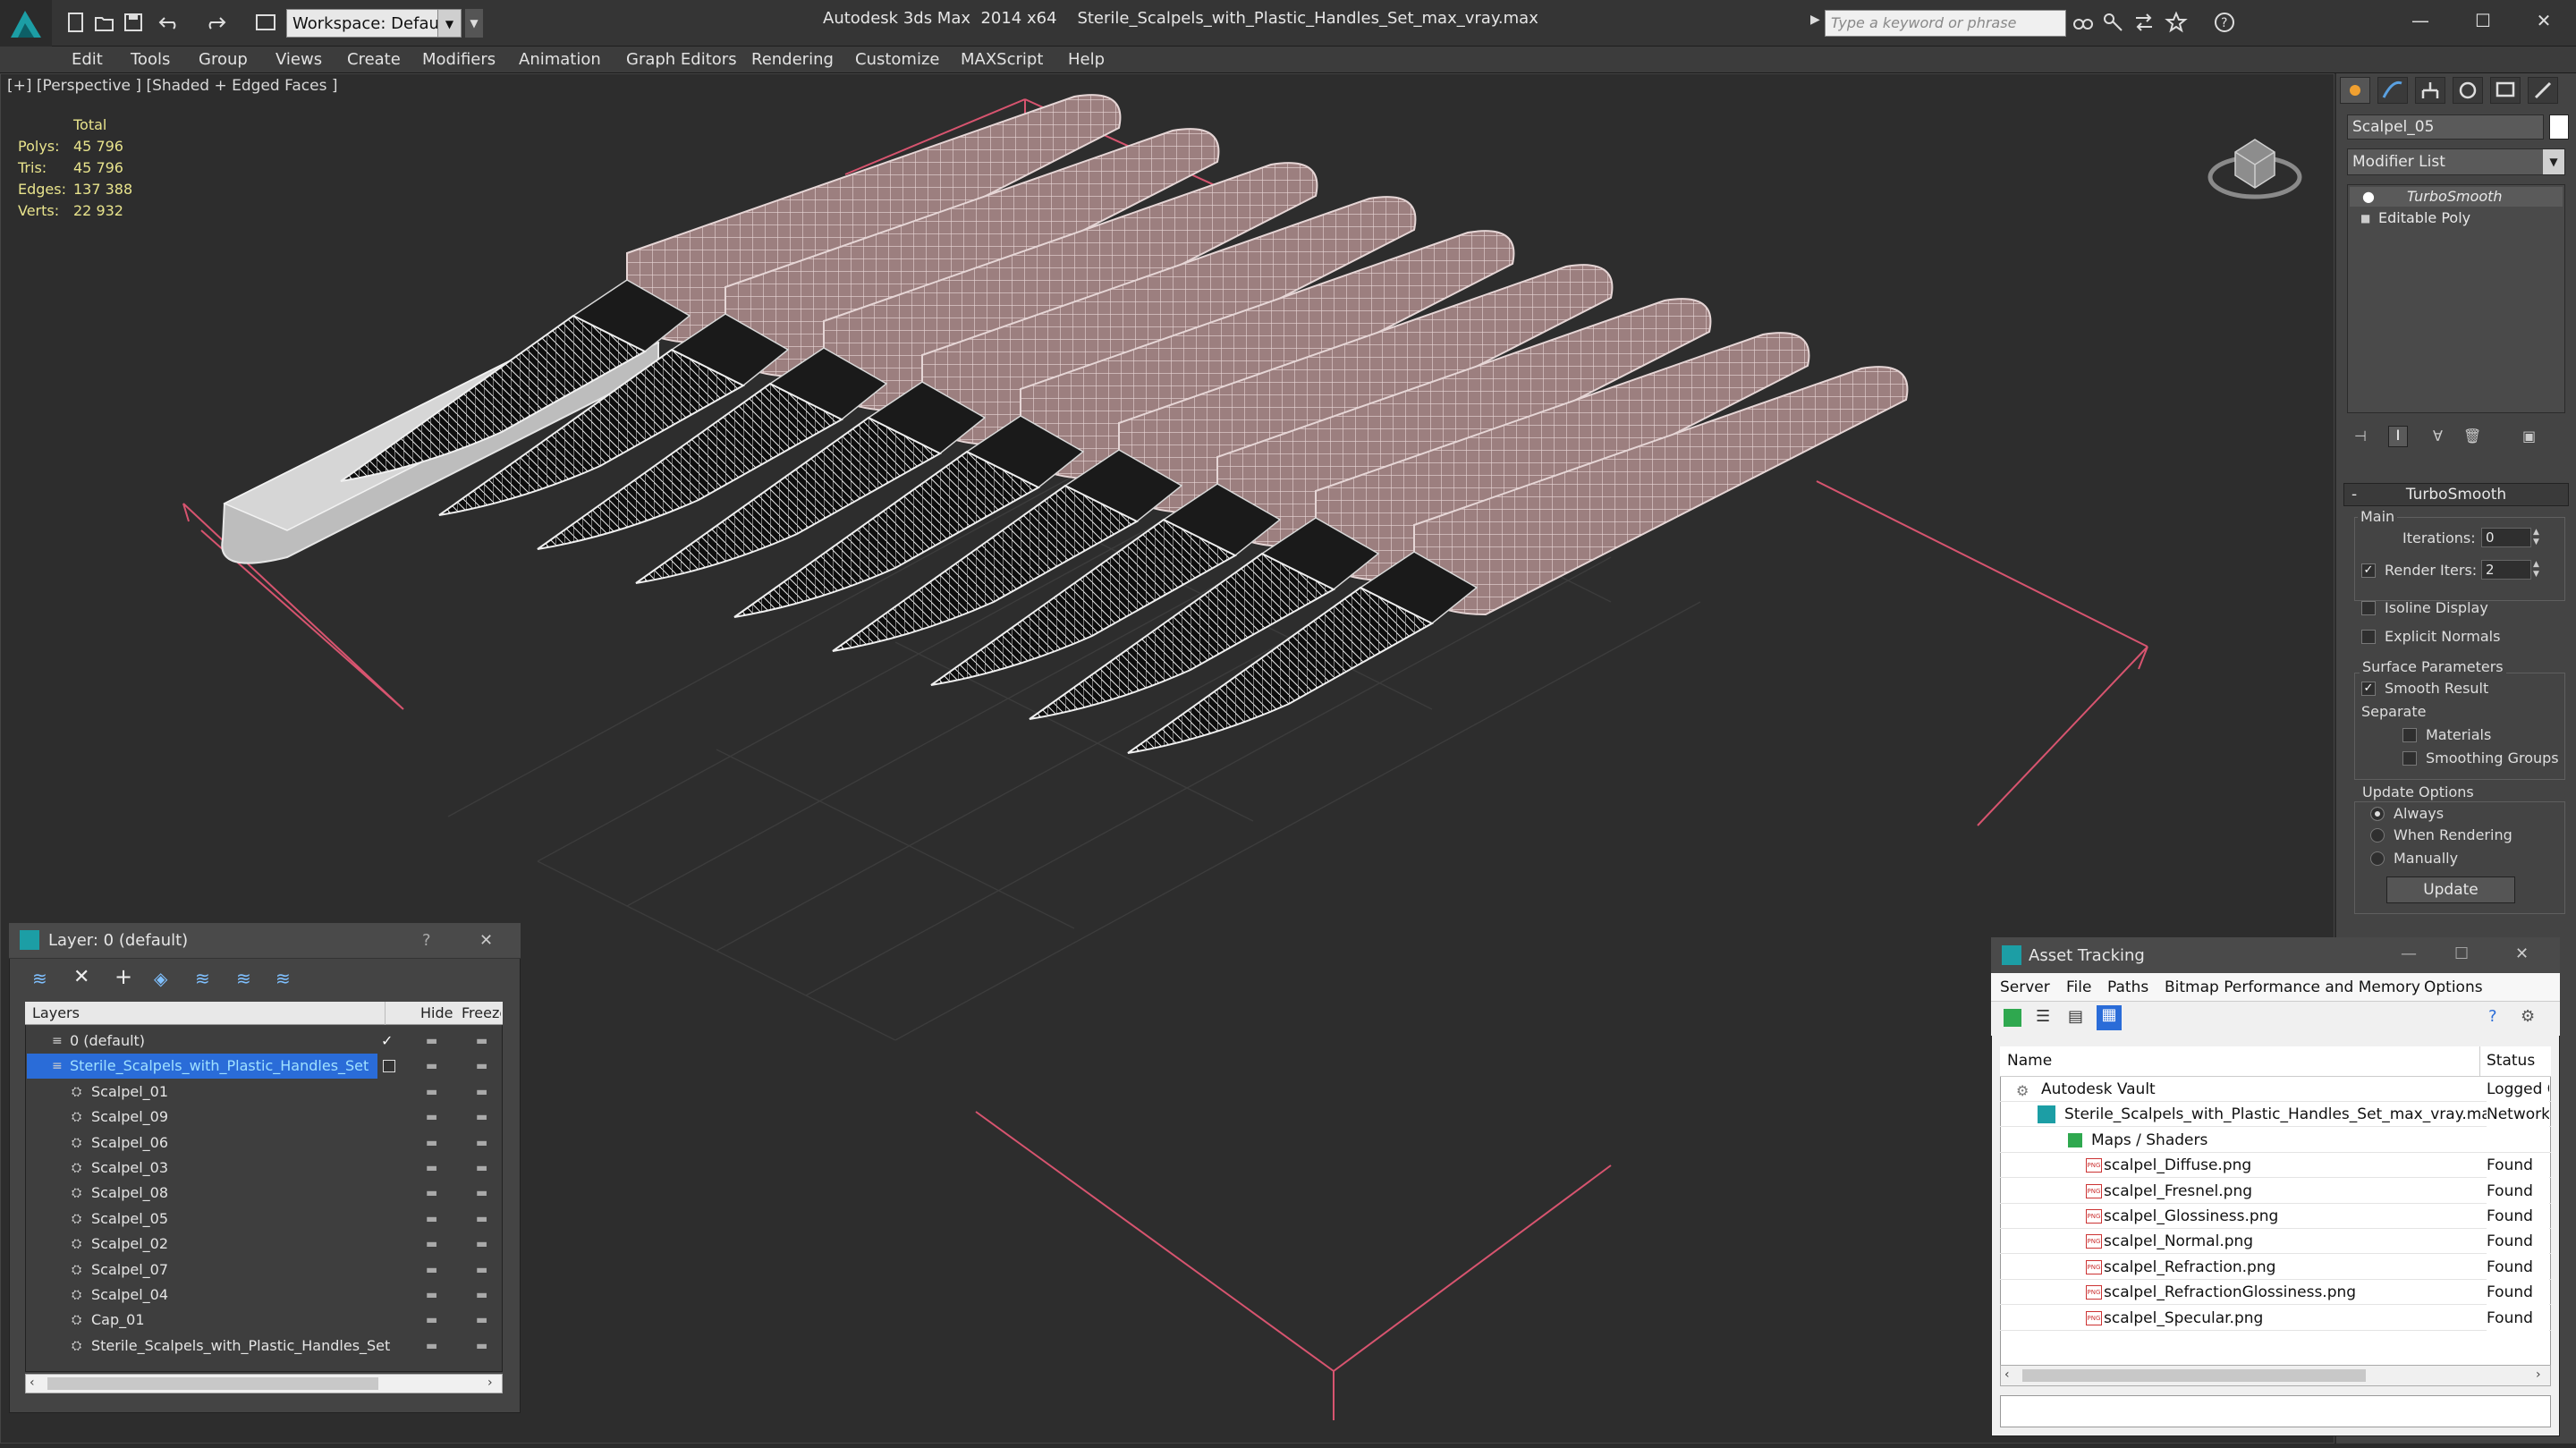  I want to click on tree-view-icon: ▤, so click(2075, 1017).